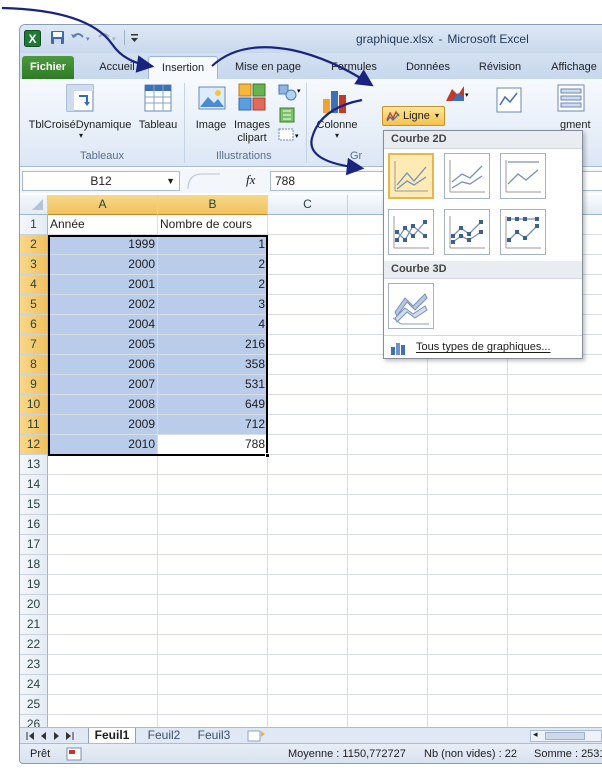 The image size is (602, 779). What do you see at coordinates (103, 325) in the screenshot?
I see `cell-year: 2004` at bounding box center [103, 325].